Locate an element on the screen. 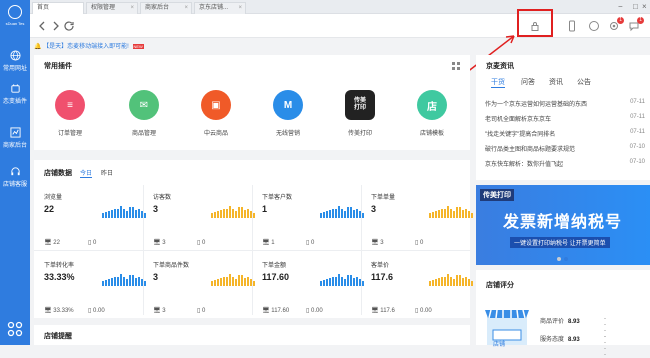 The image size is (650, 358). sidebar-item-backend: 商家后台 is located at coordinates (15, 138).